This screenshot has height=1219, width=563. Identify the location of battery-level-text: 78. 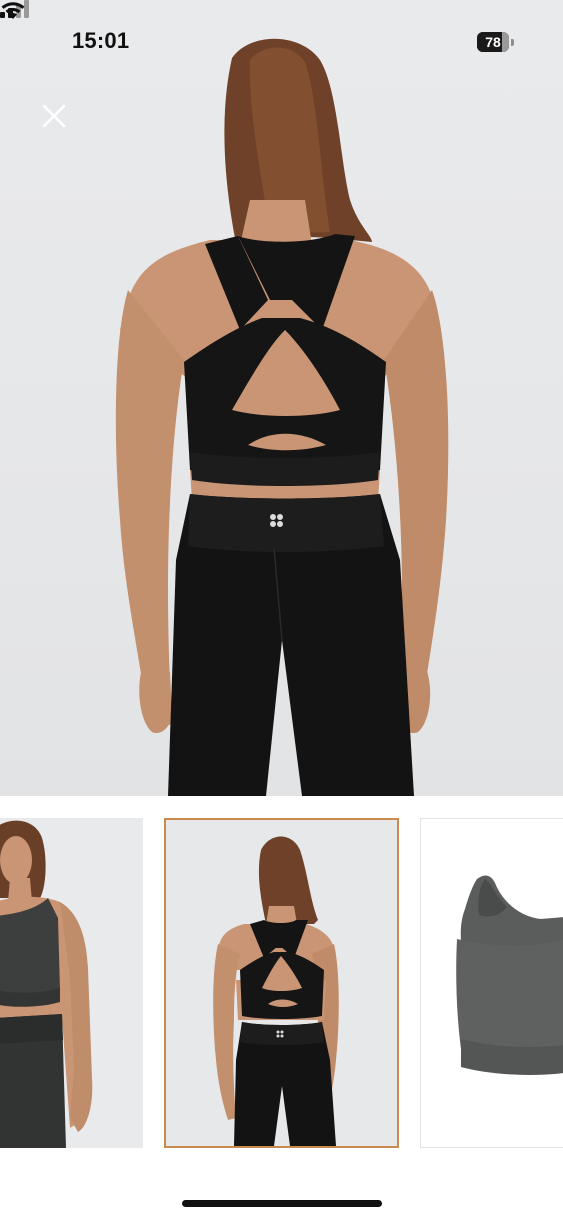
(493, 42).